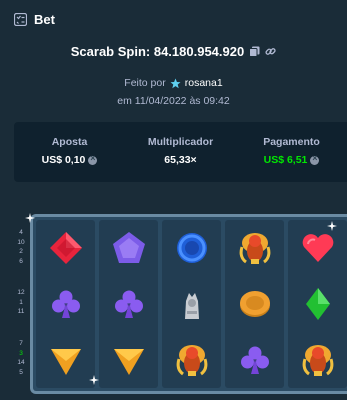 Image resolution: width=347 pixels, height=400 pixels. I want to click on payline-number: 1, so click(21, 302).